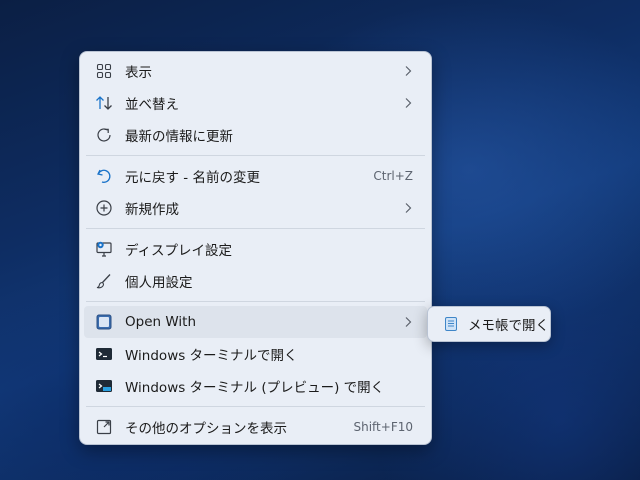  What do you see at coordinates (104, 354) in the screenshot?
I see `terminal-icon` at bounding box center [104, 354].